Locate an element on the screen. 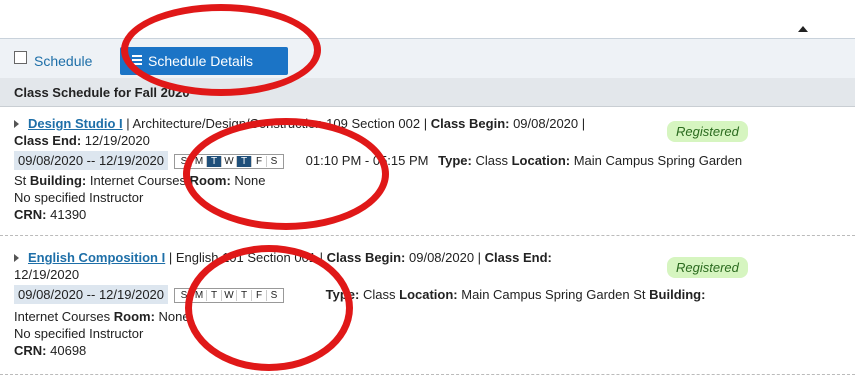 The height and width of the screenshot is (392, 855). course-title-link: Design Studio I is located at coordinates (75, 123).